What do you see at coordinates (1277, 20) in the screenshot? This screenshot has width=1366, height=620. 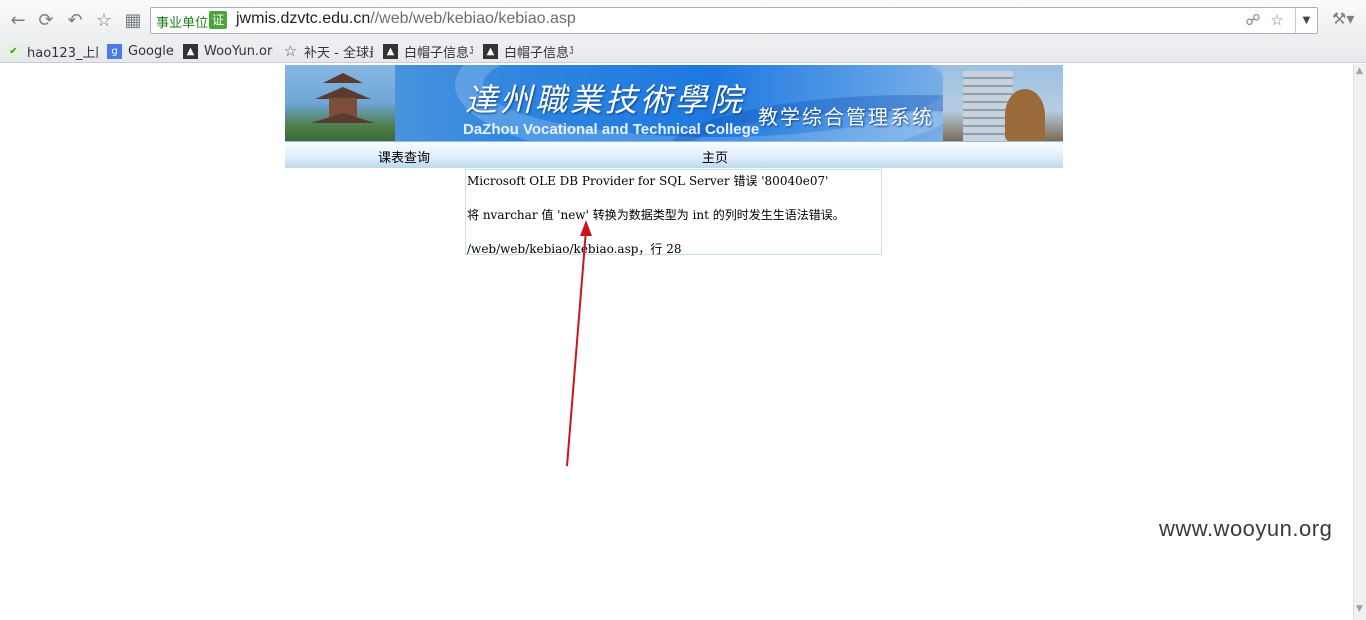 I see `favorite-icon: ☆` at bounding box center [1277, 20].